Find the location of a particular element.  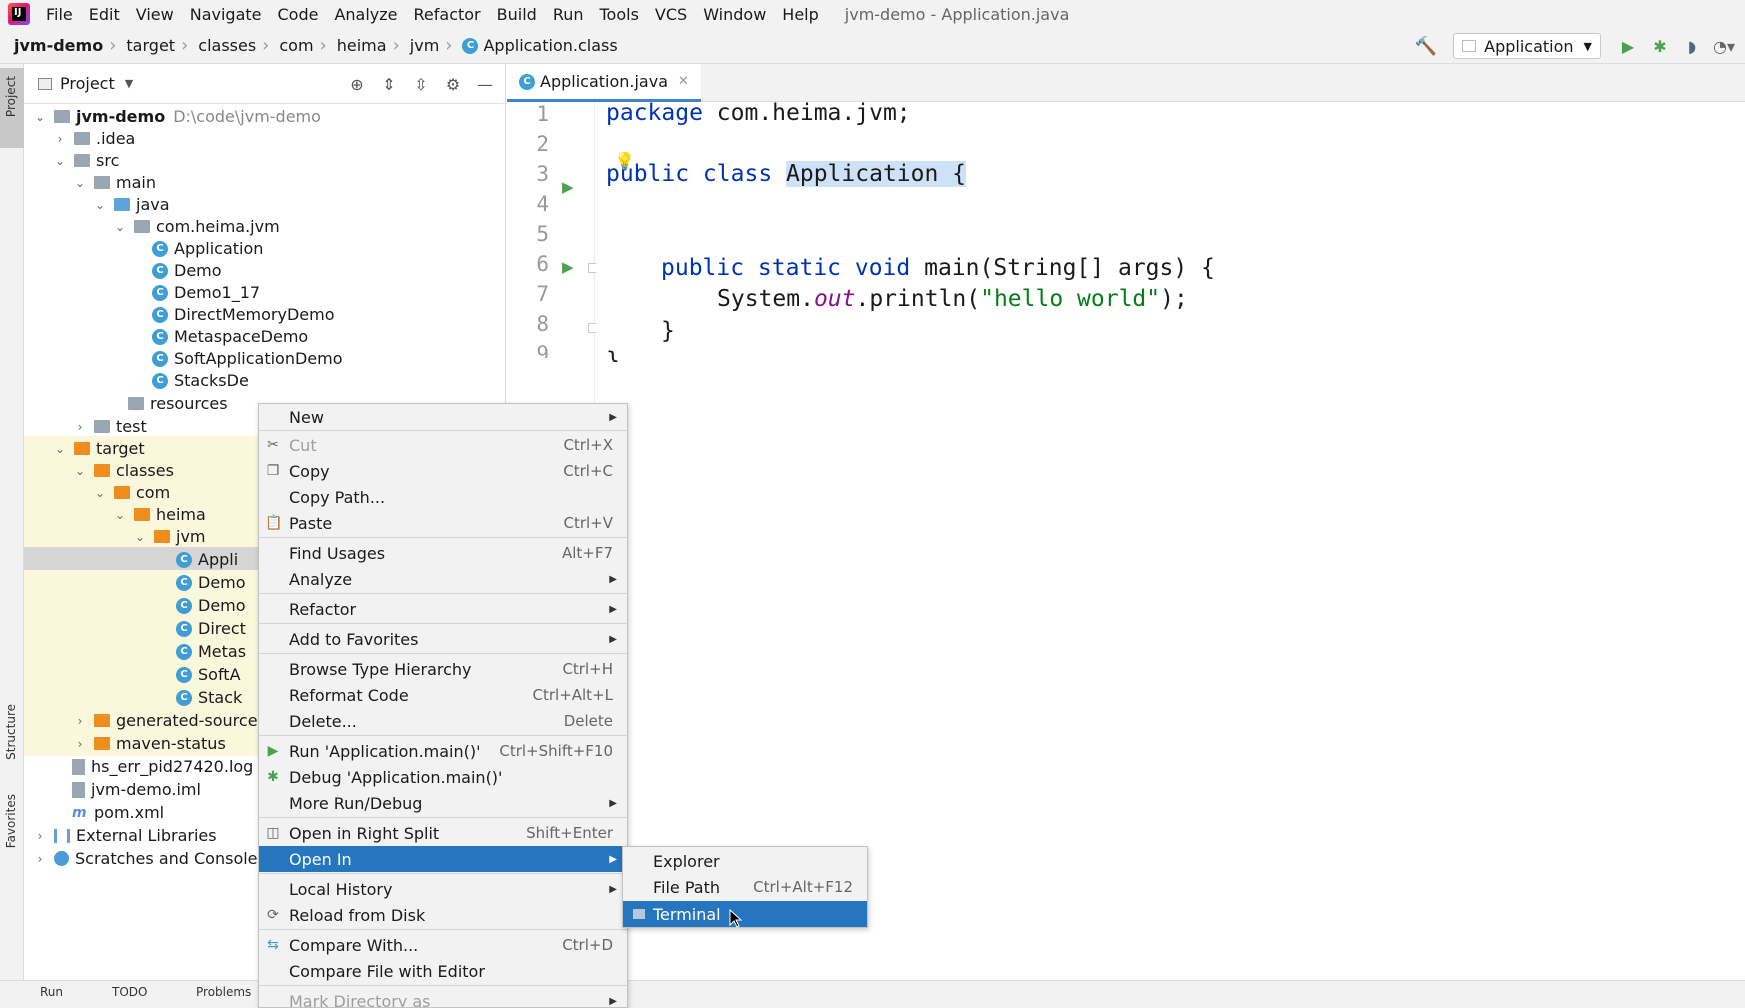

tool-tab-run: Run is located at coordinates (51, 992).